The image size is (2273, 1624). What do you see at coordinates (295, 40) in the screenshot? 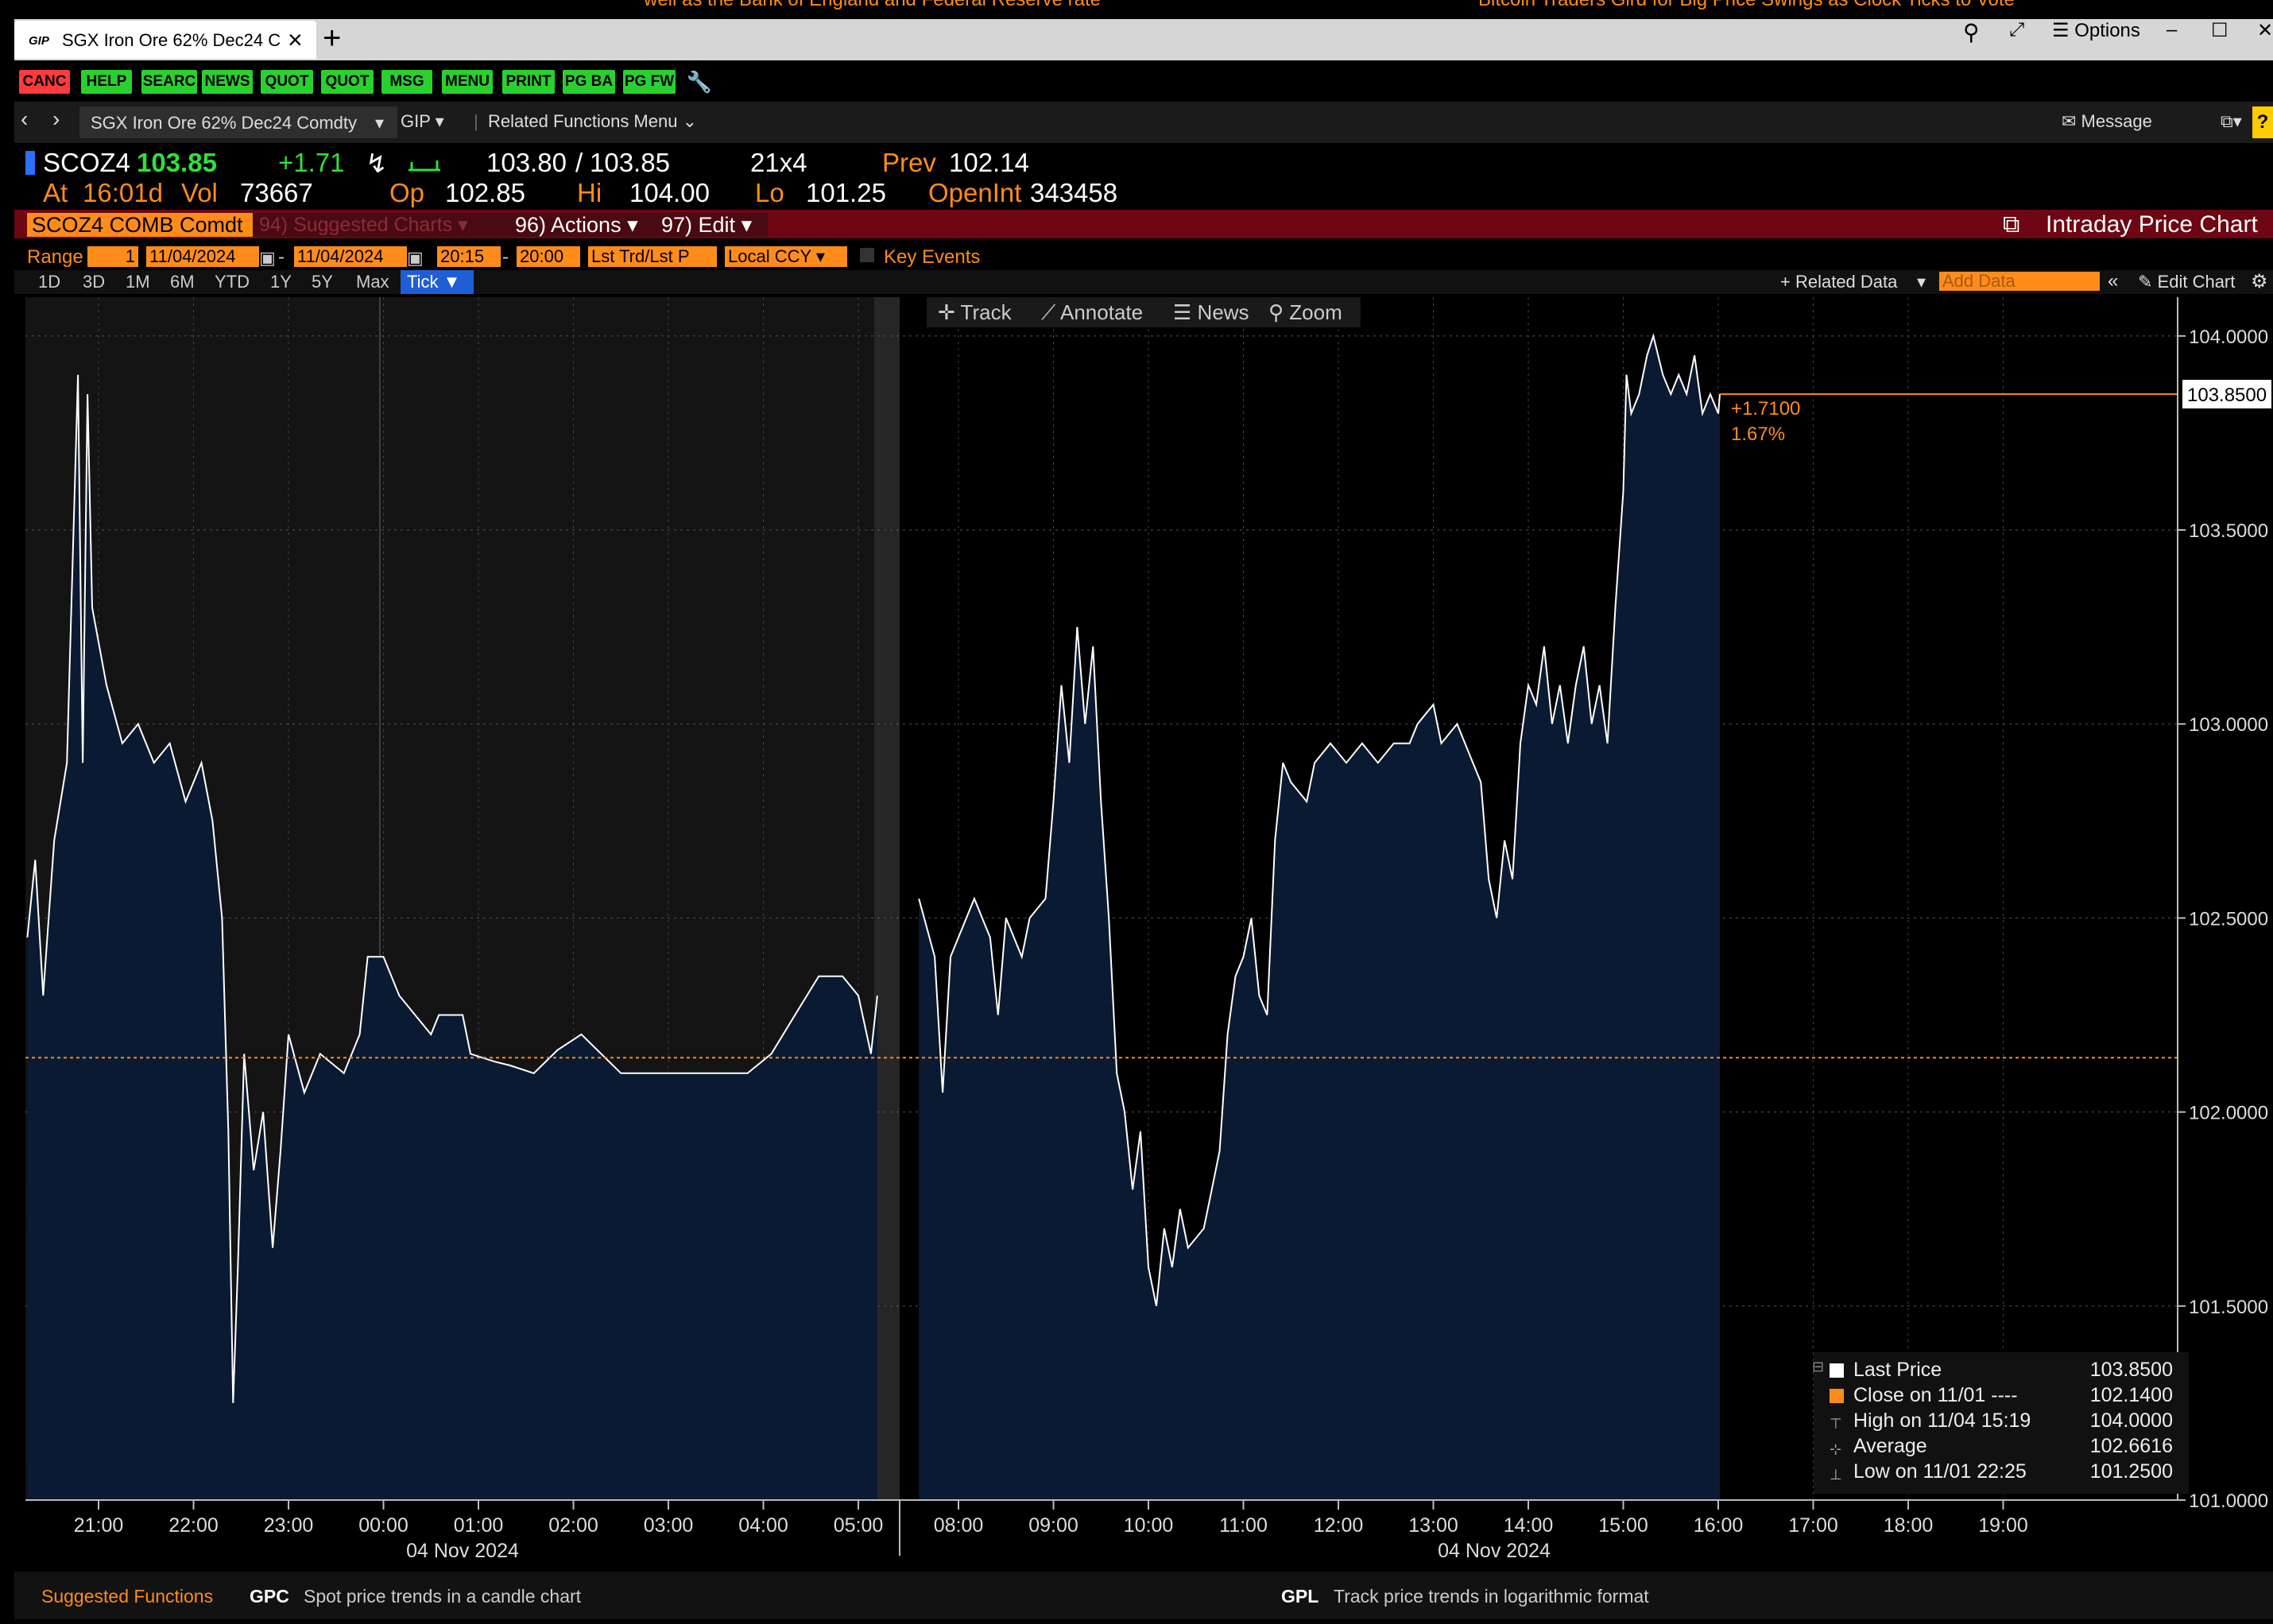
I see `close-tab-icon: ×` at bounding box center [295, 40].